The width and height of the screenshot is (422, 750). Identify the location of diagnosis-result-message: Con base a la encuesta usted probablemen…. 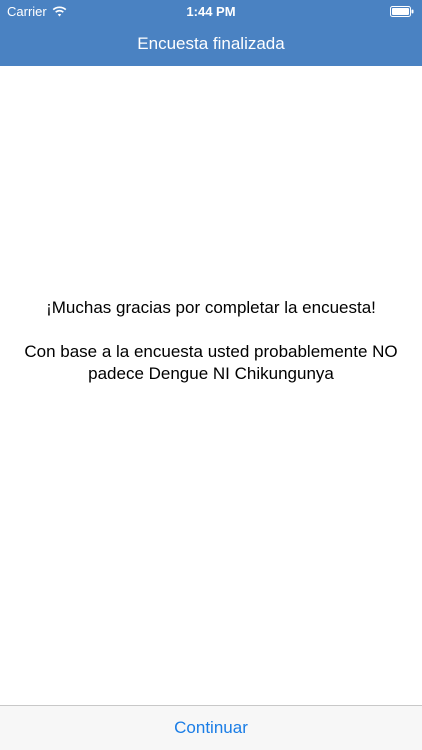
(211, 362).